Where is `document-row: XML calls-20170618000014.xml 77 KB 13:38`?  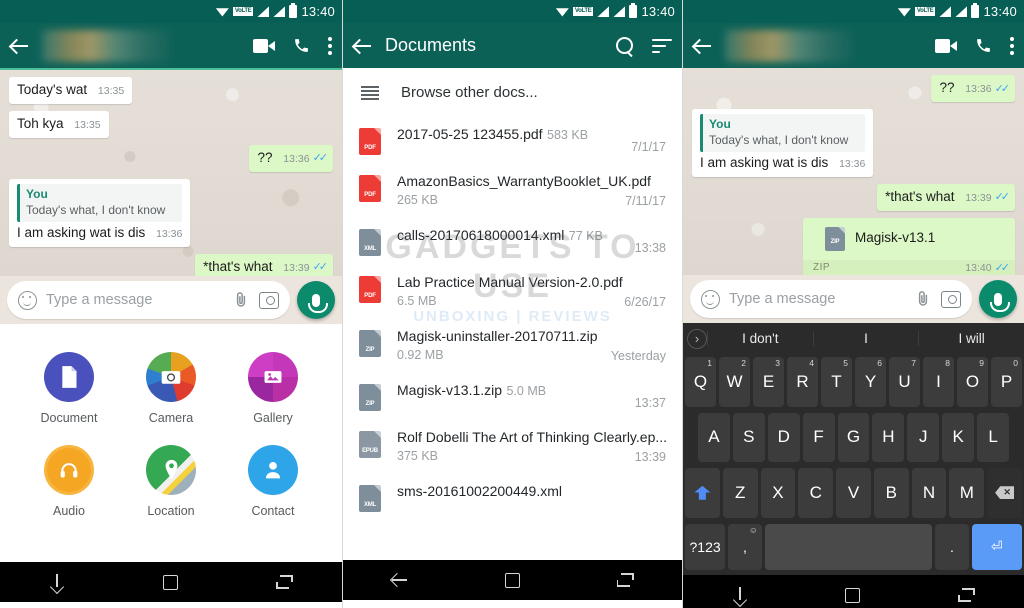
document-row: XML calls-20170618000014.xml 77 KB 13:38 is located at coordinates (512, 241).